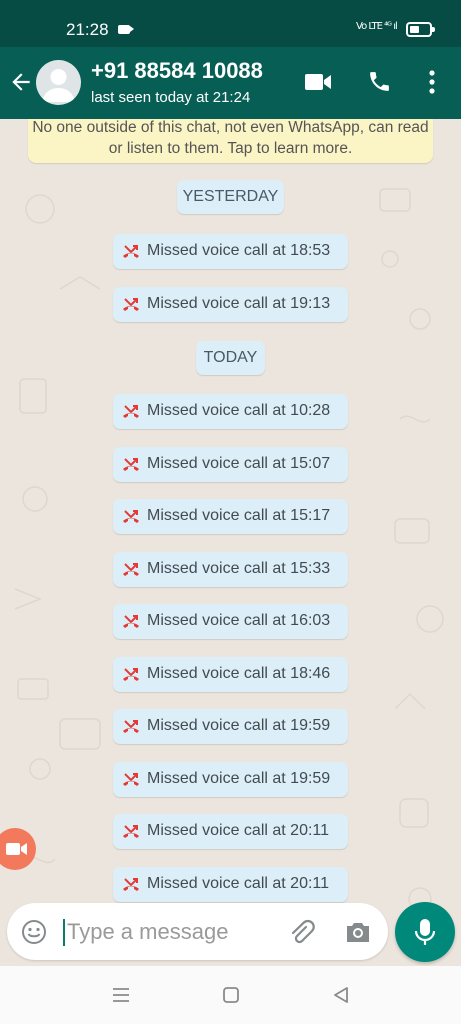 This screenshot has height=1024, width=461. What do you see at coordinates (420, 29) in the screenshot?
I see `battery-icon` at bounding box center [420, 29].